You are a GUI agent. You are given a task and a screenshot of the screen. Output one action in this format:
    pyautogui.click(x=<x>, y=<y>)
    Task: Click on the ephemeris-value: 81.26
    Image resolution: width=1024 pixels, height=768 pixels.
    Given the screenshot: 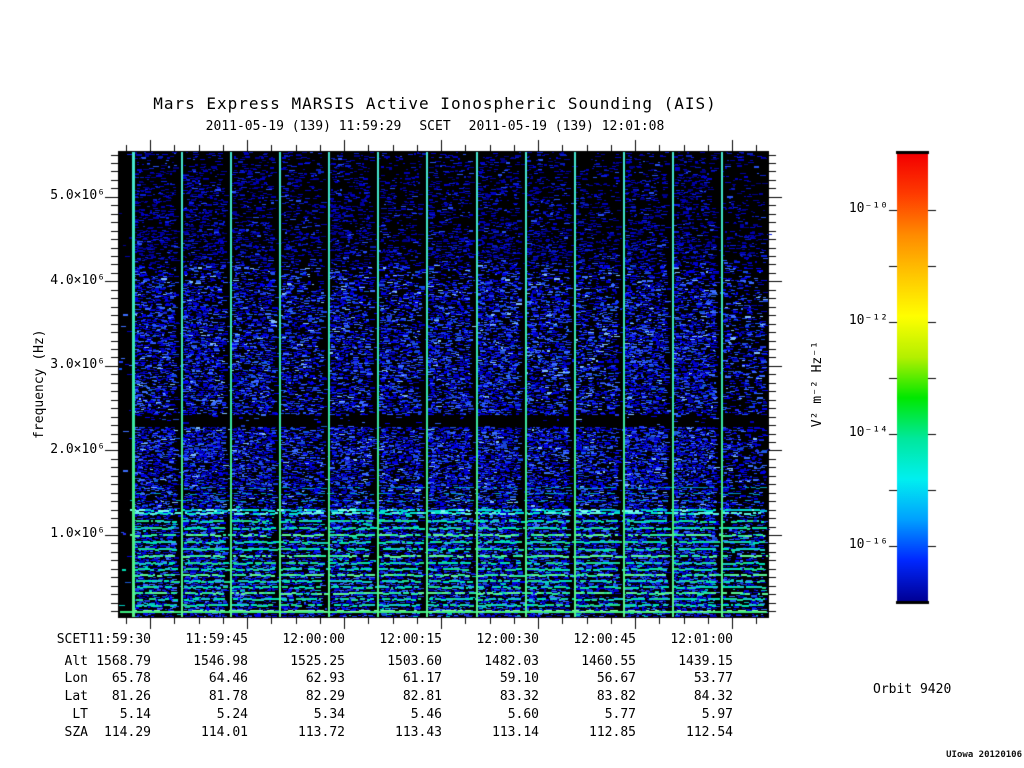 What is the action you would take?
    pyautogui.click(x=131, y=696)
    